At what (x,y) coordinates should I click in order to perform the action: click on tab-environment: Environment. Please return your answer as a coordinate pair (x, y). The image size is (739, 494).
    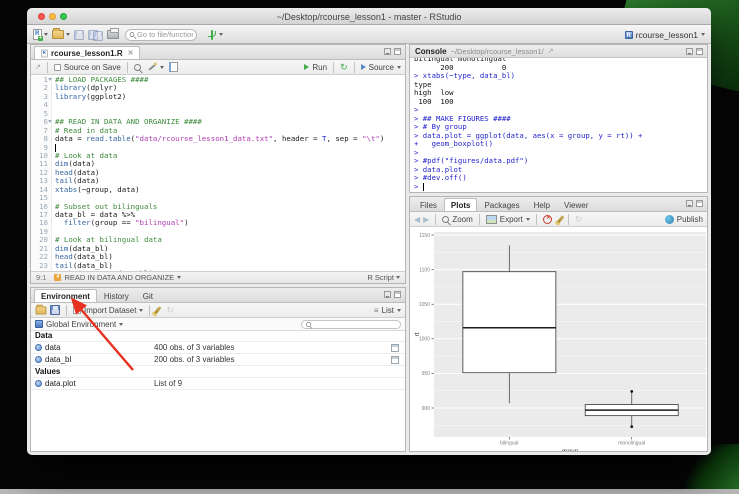
    Looking at the image, I should click on (65, 295).